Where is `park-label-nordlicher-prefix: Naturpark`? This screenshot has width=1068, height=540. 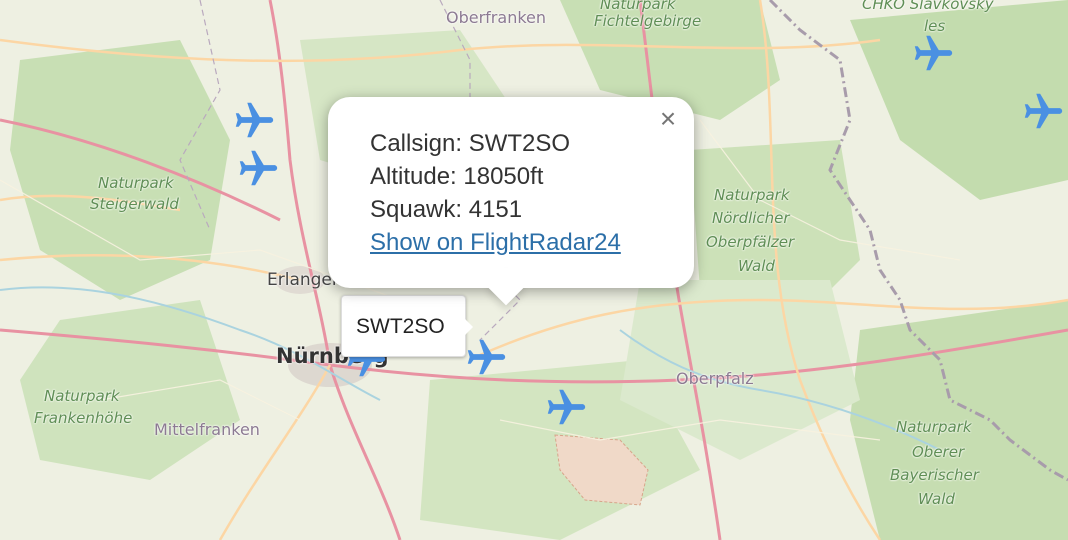 park-label-nordlicher-prefix: Naturpark is located at coordinates (752, 195).